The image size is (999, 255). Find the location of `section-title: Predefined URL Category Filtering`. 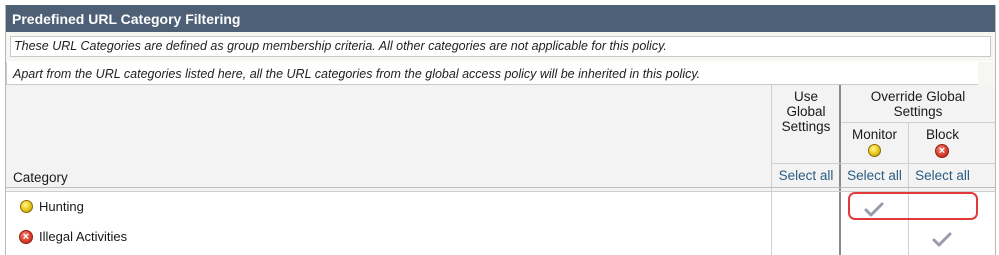

section-title: Predefined URL Category Filtering is located at coordinates (500, 18).